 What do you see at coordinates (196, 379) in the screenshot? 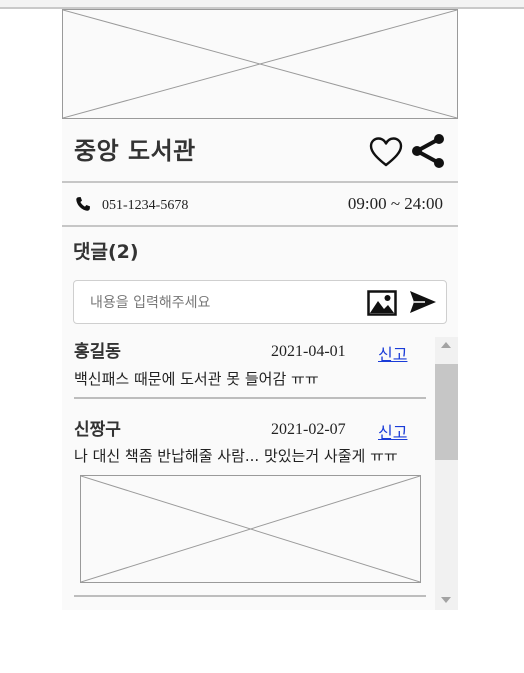
I see `comment-text: 백신패스 때문에 도서관 못 들어감 ㅠㅠ` at bounding box center [196, 379].